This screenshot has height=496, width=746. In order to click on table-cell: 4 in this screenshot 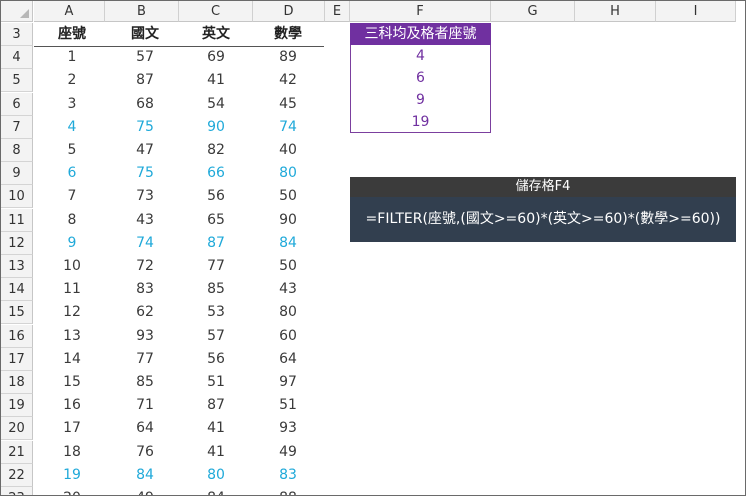, I will do `click(72, 127)`.